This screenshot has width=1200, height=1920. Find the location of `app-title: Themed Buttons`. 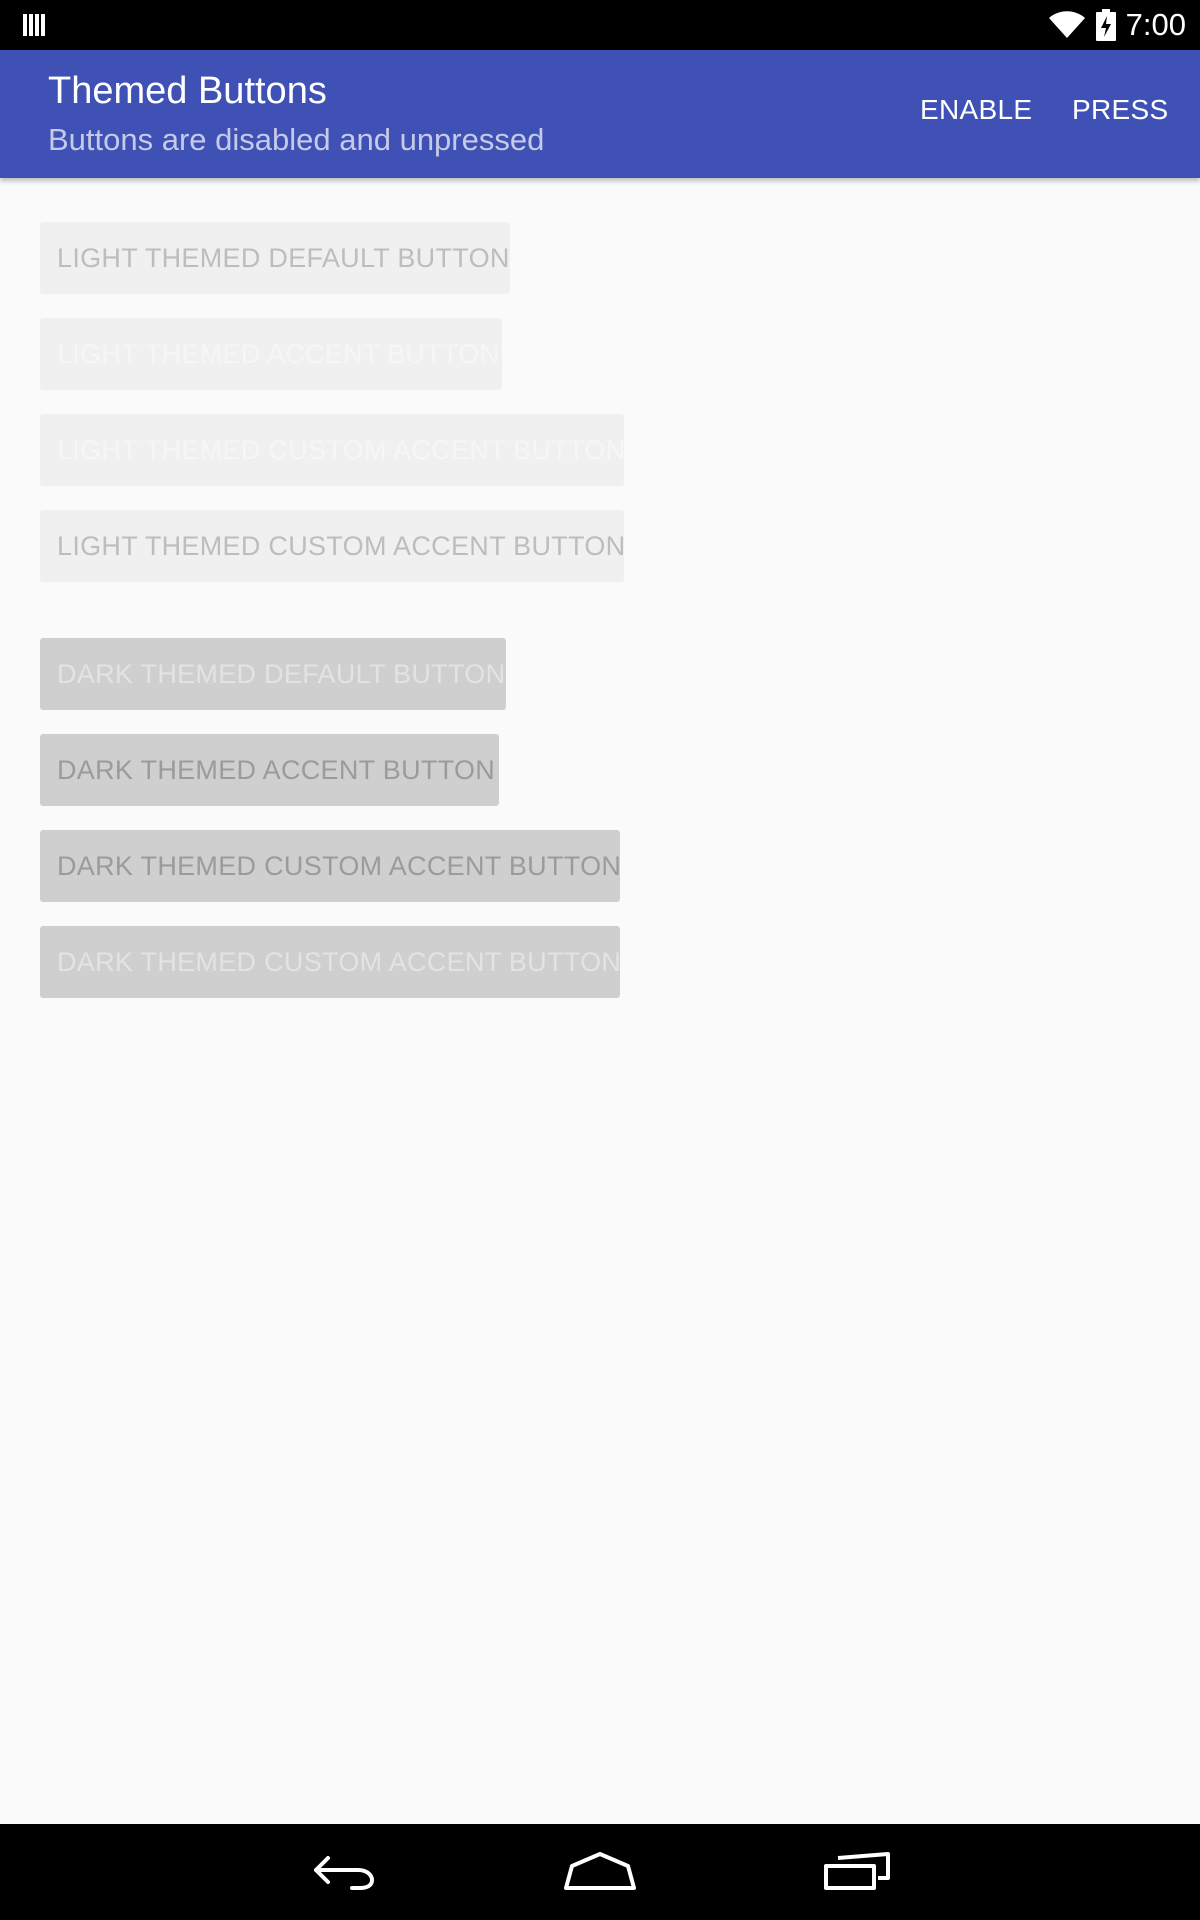

app-title: Themed Buttons is located at coordinates (187, 91).